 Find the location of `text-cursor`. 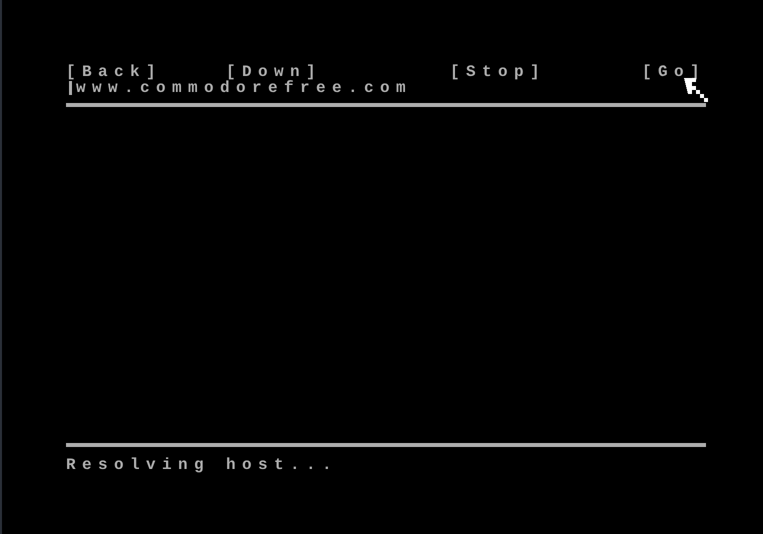

text-cursor is located at coordinates (70, 88).